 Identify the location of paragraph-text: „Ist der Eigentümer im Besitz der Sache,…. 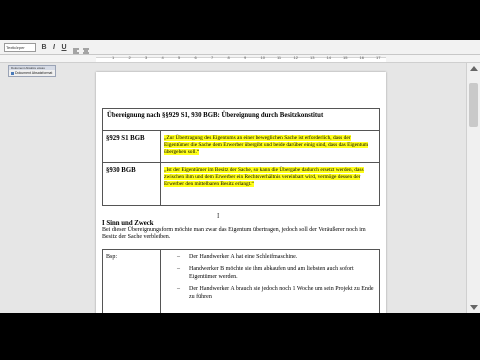
(270, 184).